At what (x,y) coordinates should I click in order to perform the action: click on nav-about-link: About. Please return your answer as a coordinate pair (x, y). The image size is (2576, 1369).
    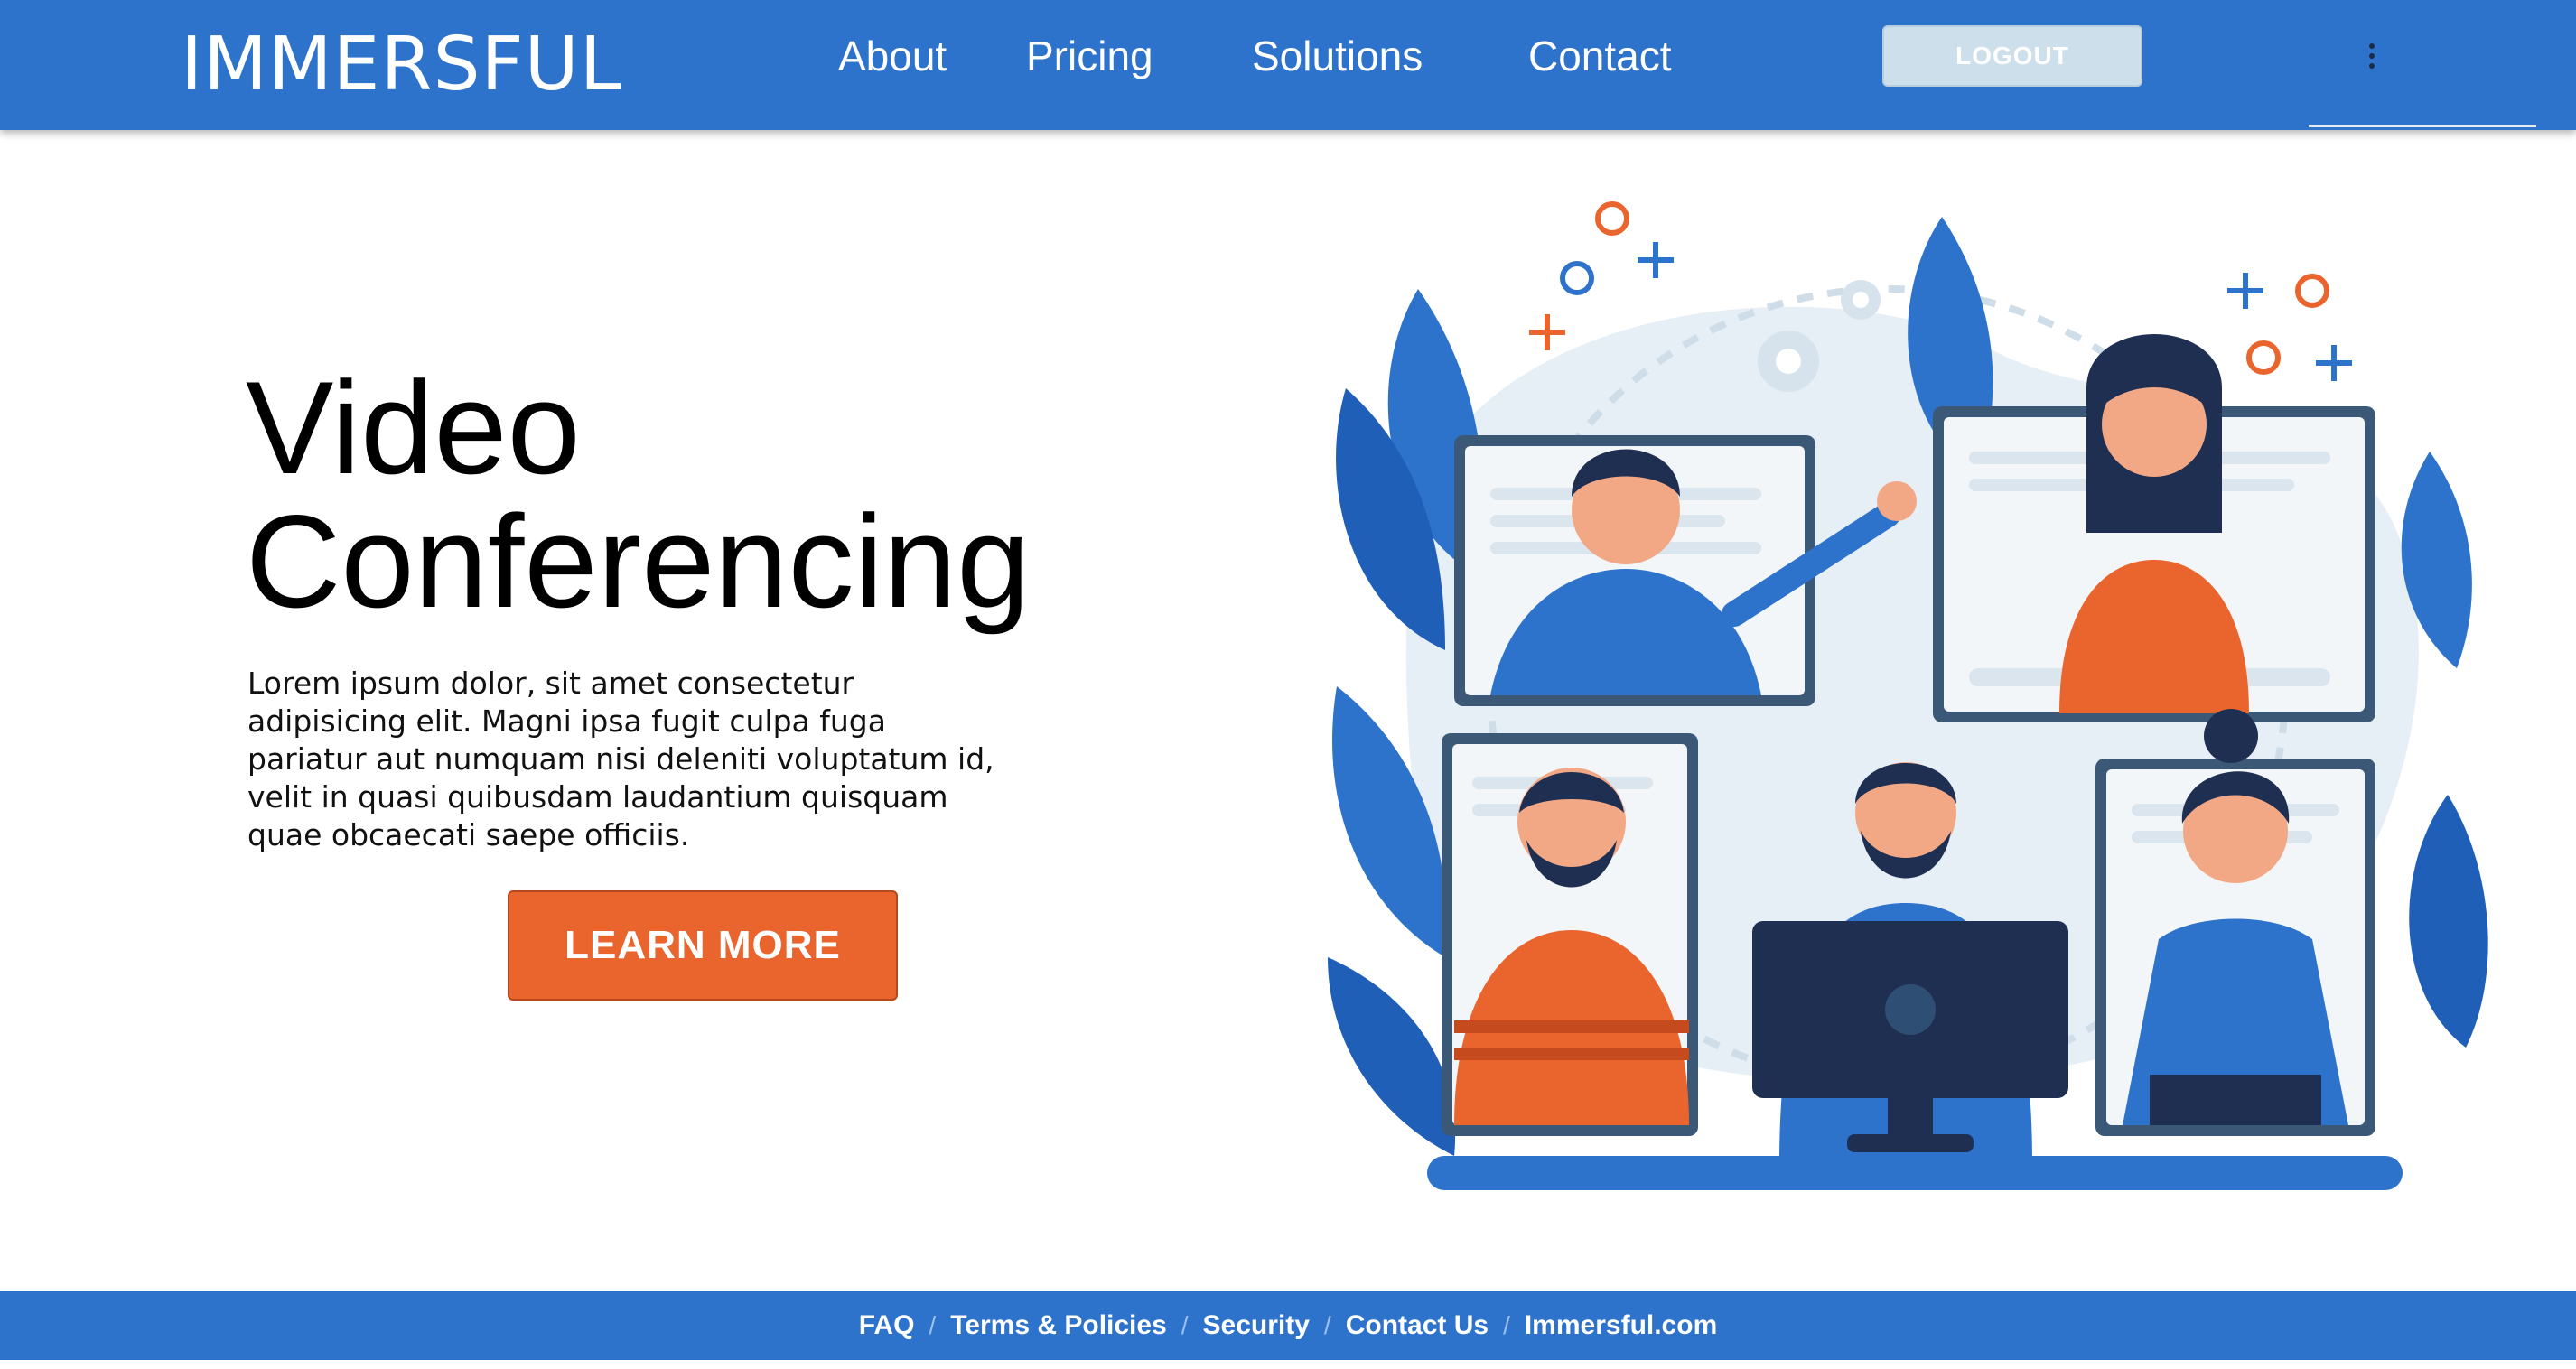
    Looking at the image, I should click on (892, 56).